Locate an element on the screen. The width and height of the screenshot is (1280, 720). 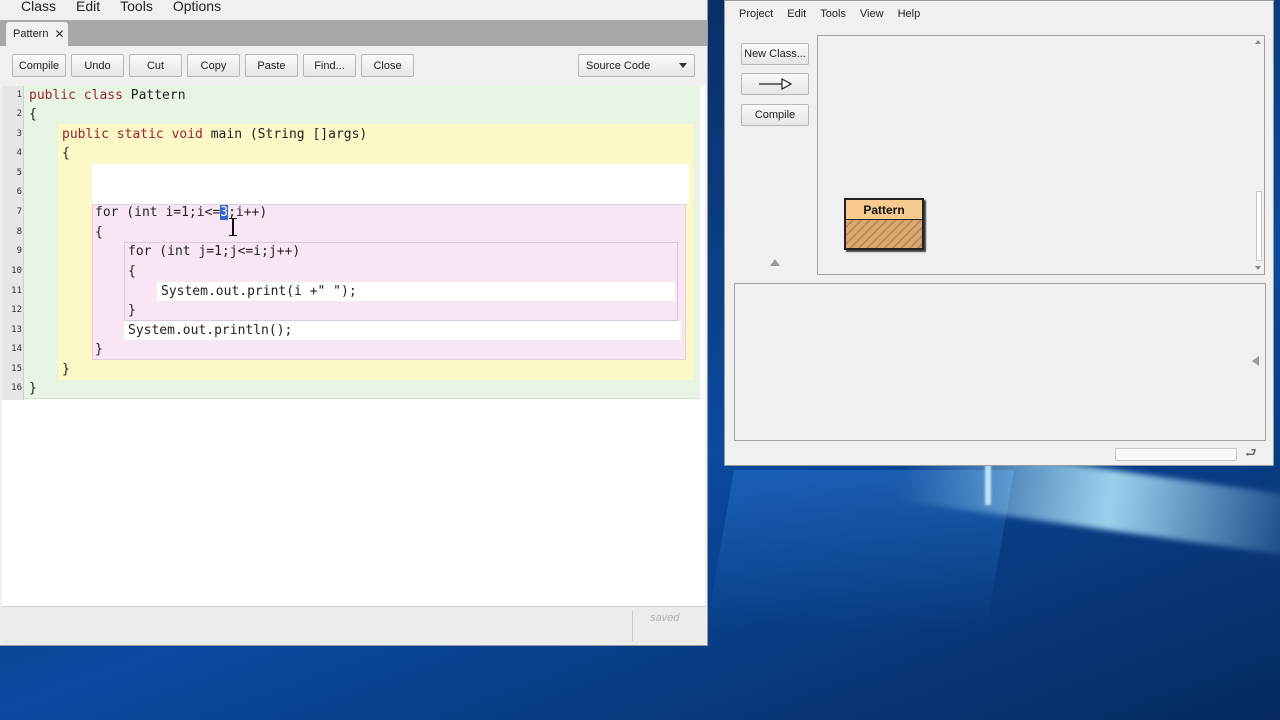
chevron-down-icon is located at coordinates (683, 65).